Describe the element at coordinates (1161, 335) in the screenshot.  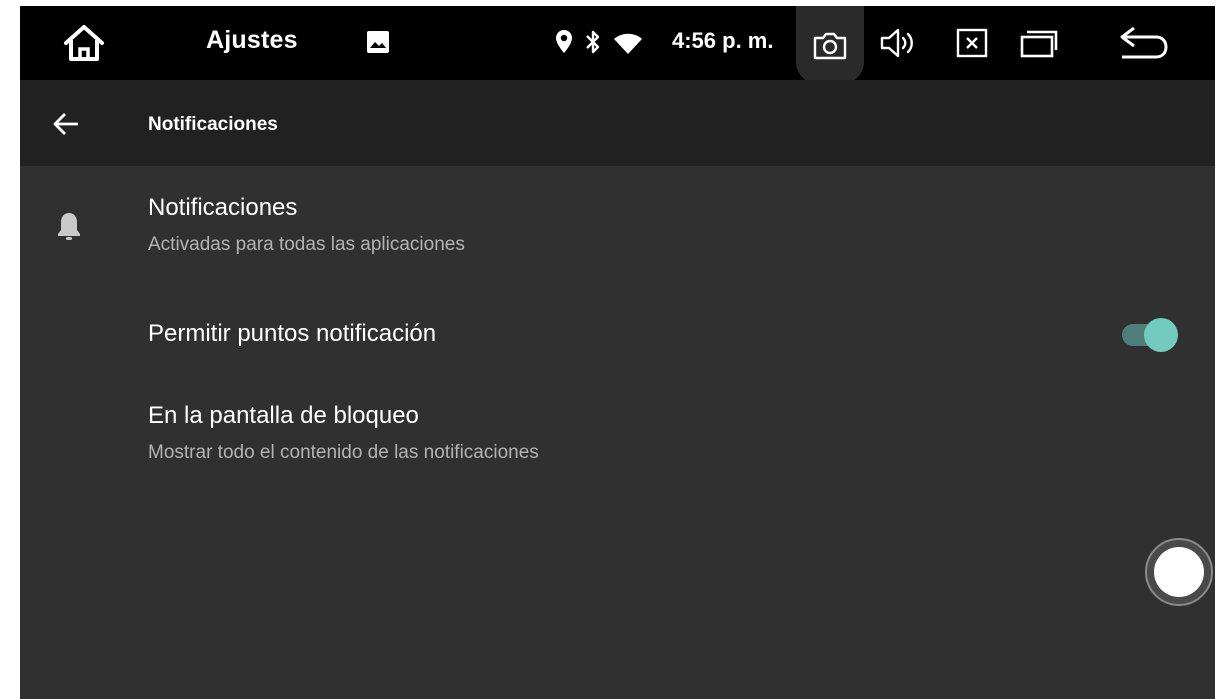
I see `toggle-thumb` at that location.